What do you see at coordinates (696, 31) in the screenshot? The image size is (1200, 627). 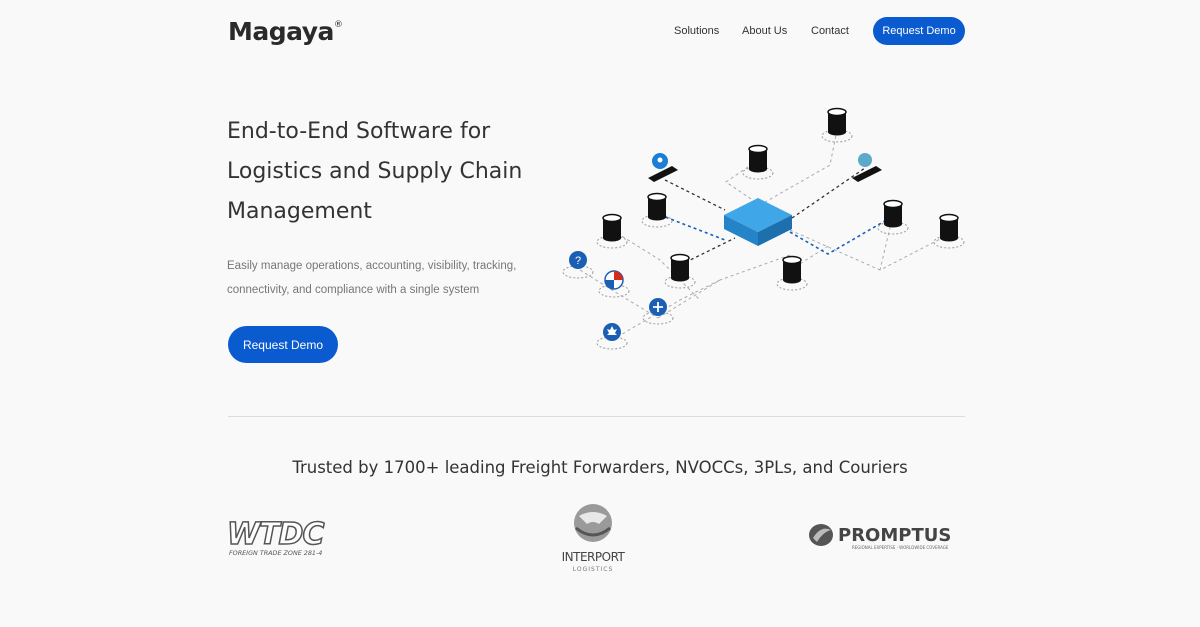 I see `nav-solutions: Solutions` at bounding box center [696, 31].